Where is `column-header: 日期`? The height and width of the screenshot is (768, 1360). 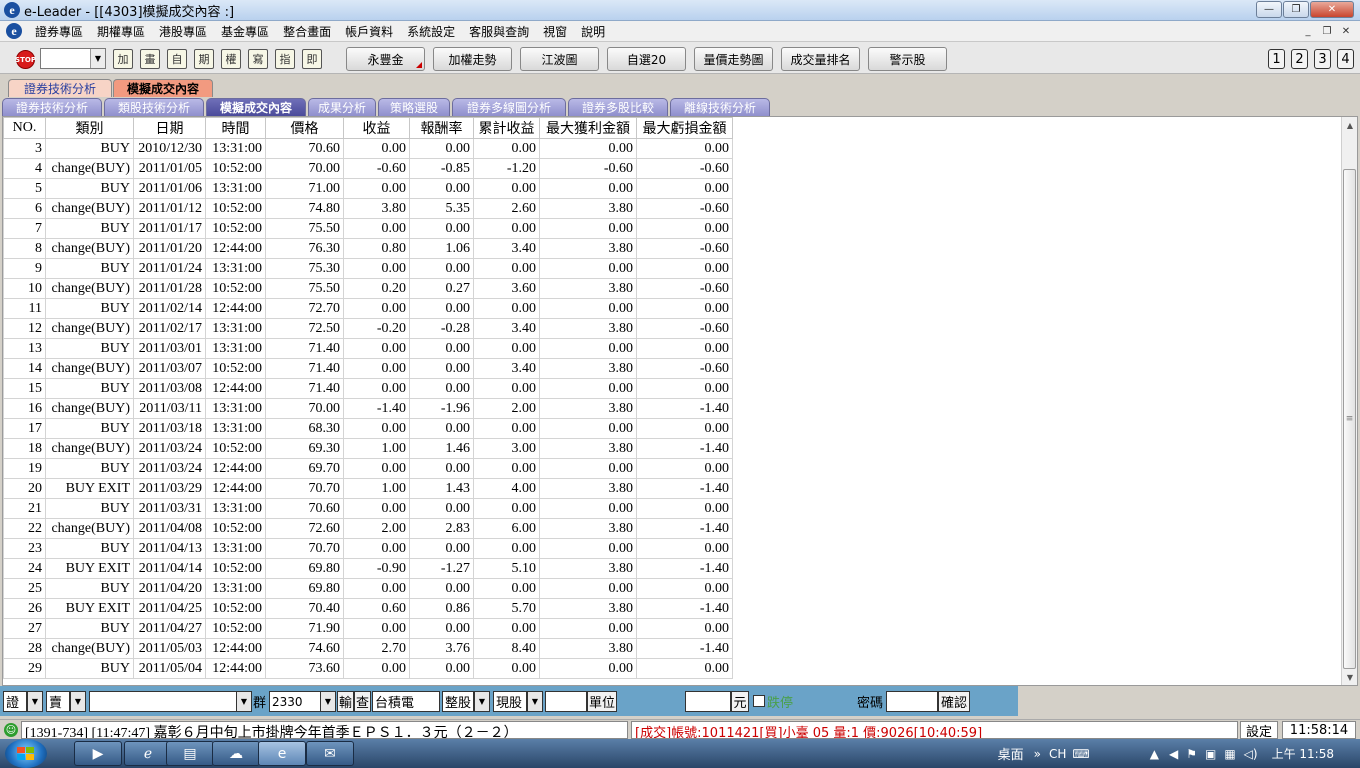 column-header: 日期 is located at coordinates (169, 128).